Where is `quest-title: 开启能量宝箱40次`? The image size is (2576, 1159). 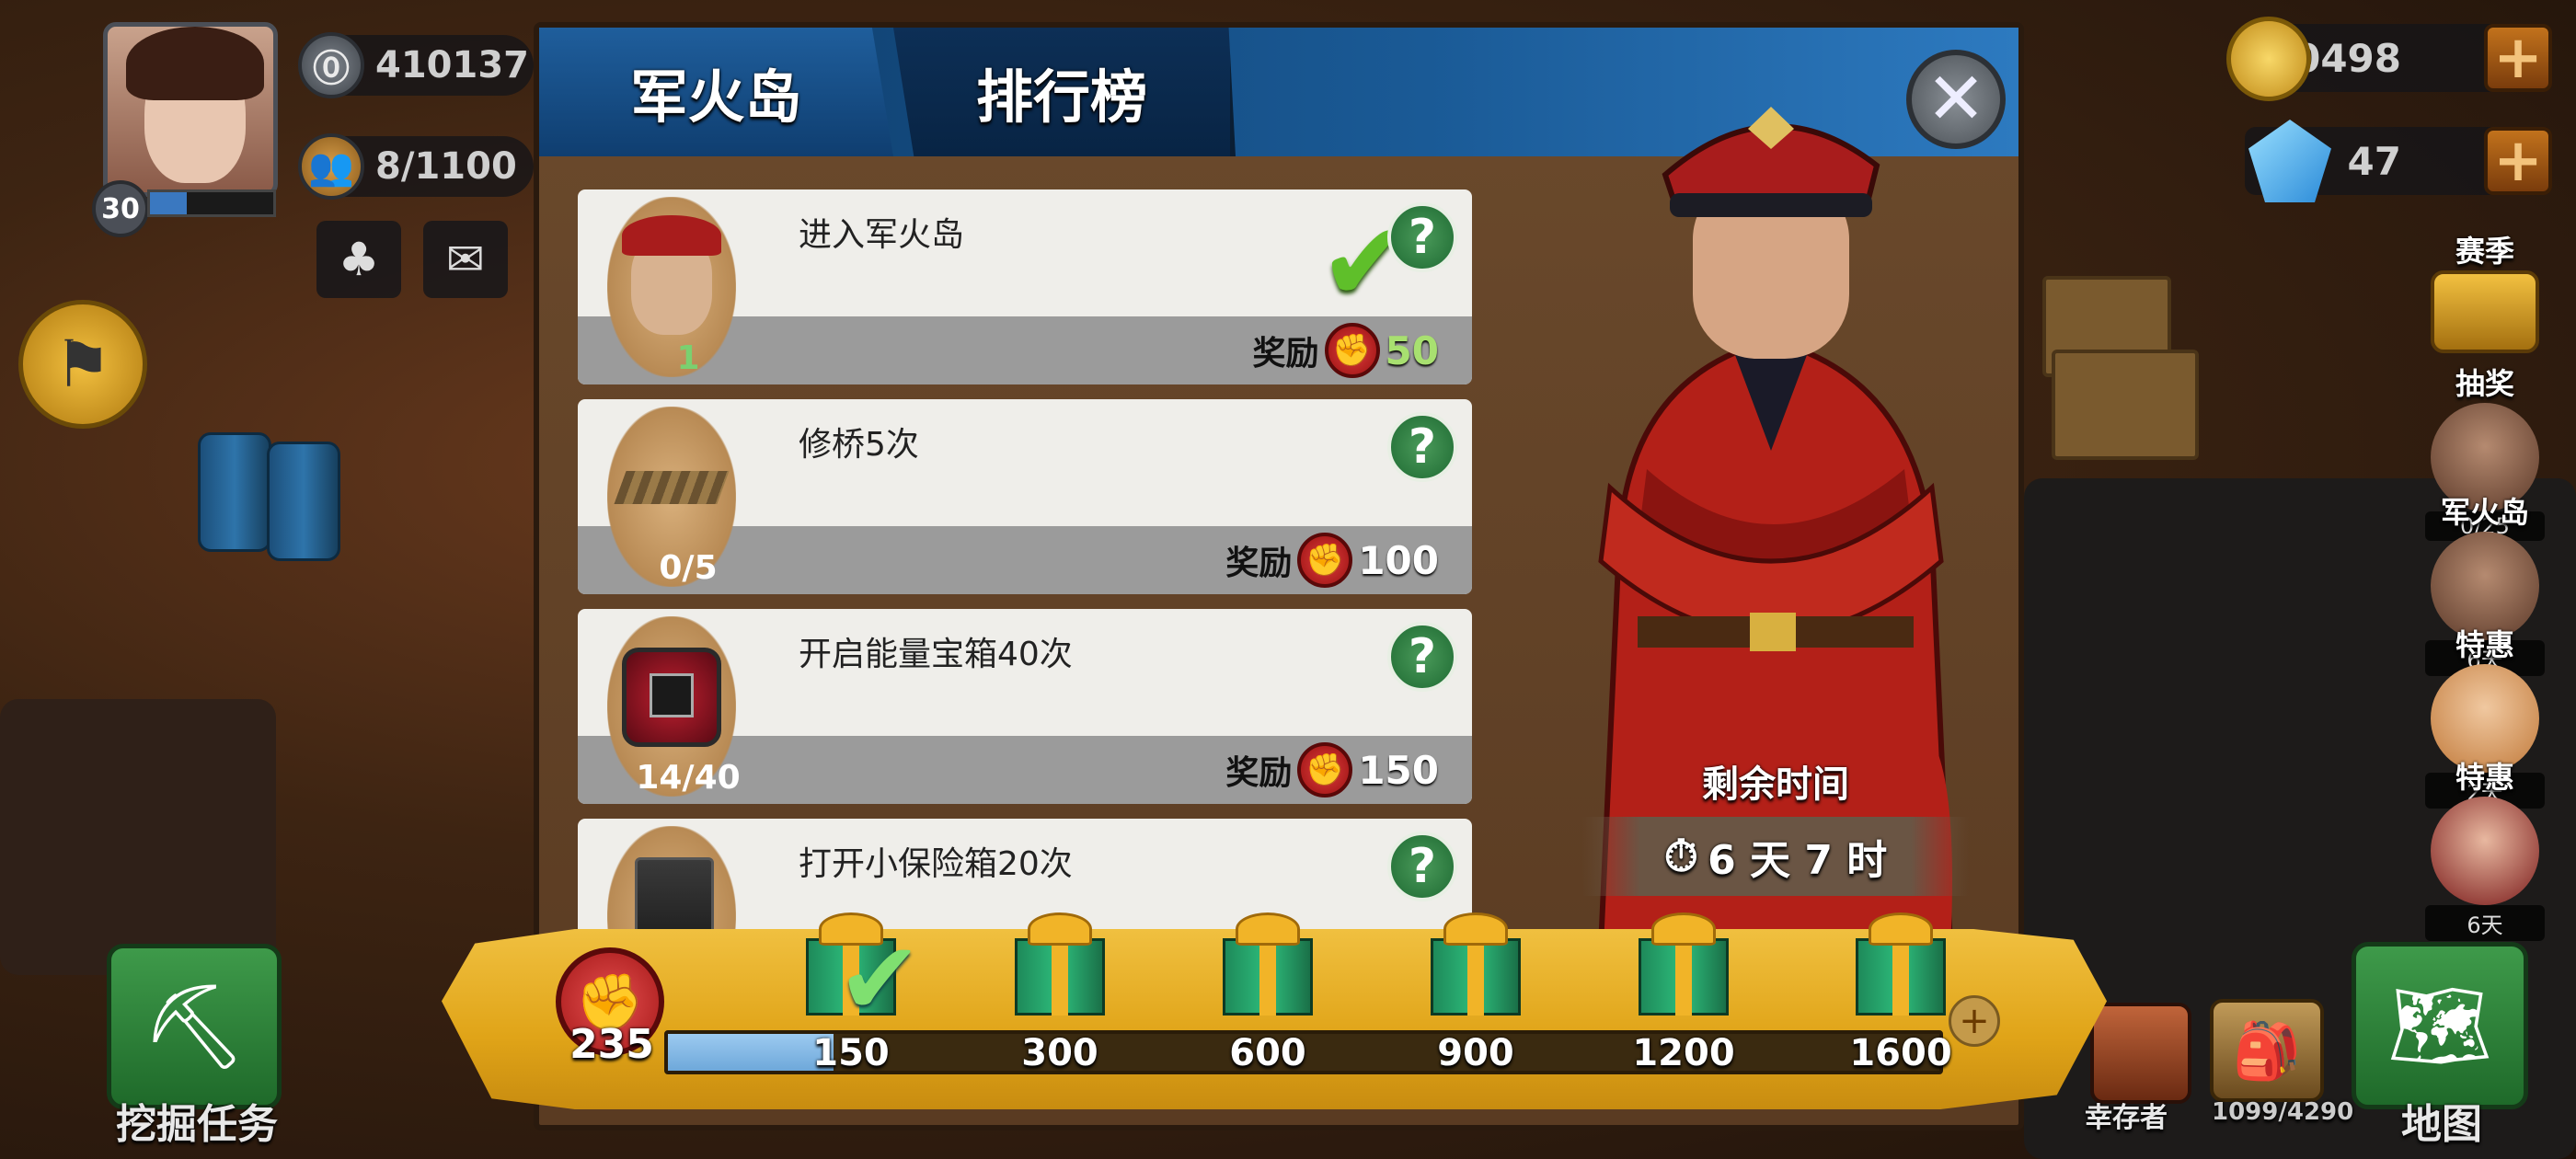 quest-title: 开启能量宝箱40次 is located at coordinates (936, 654).